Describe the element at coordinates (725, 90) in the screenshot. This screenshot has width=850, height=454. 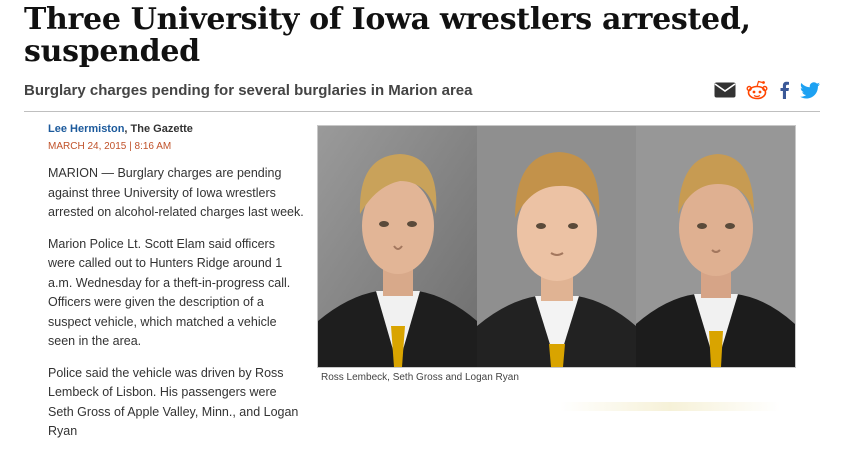
I see `email-icon` at that location.